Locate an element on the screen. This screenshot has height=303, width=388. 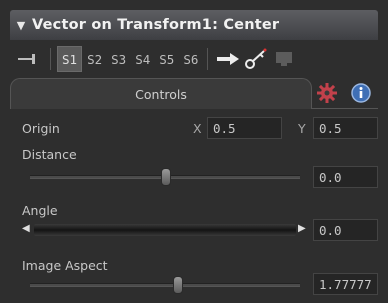
pin-icon is located at coordinates (28, 59).